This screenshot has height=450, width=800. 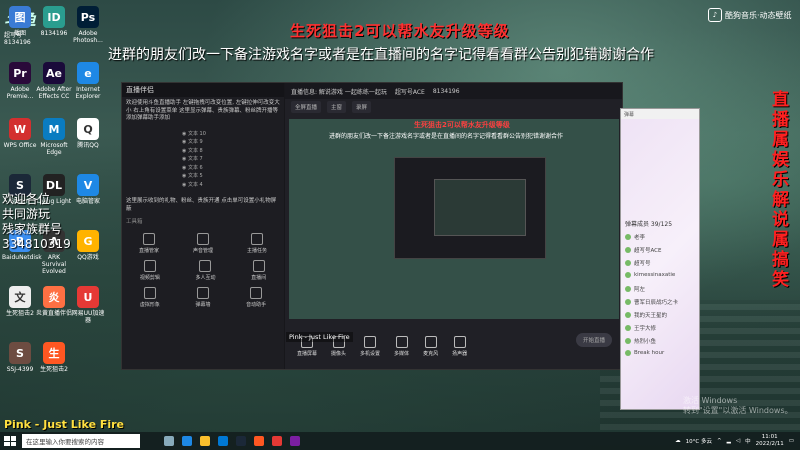 What do you see at coordinates (88, 73) in the screenshot?
I see `app-icon: e` at bounding box center [88, 73].